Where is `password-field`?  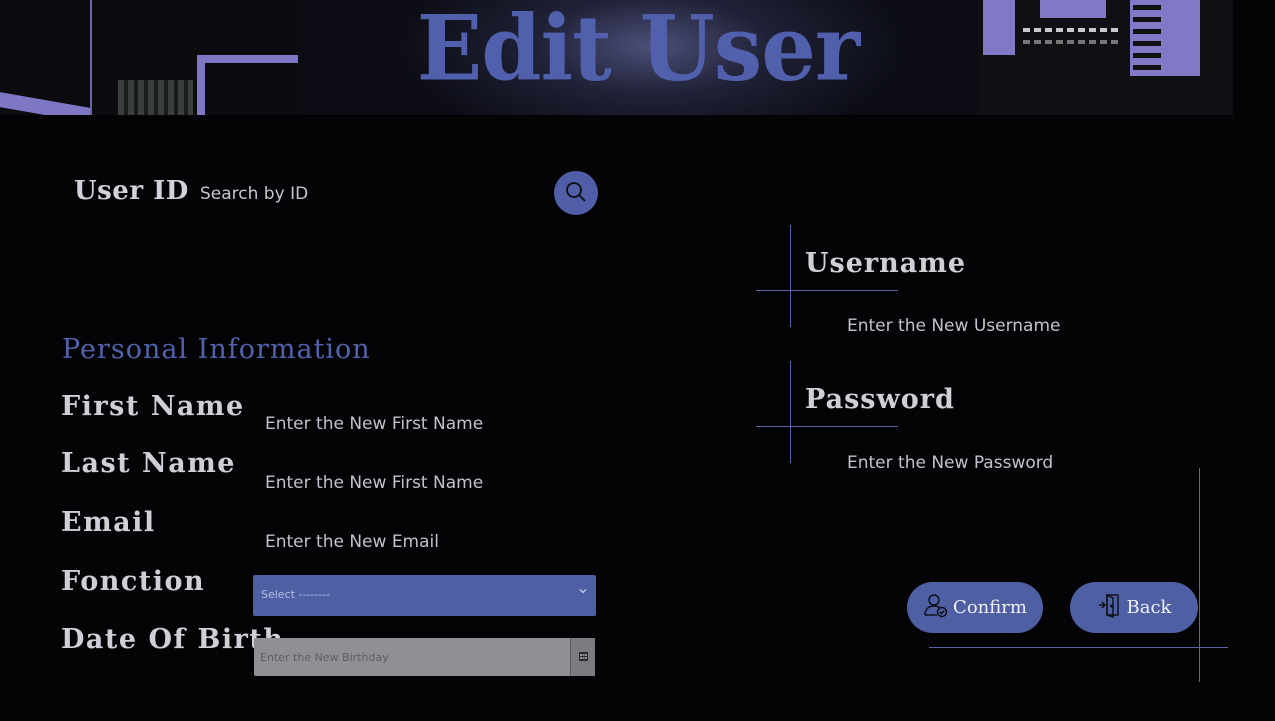
password-field is located at coordinates (1017, 463).